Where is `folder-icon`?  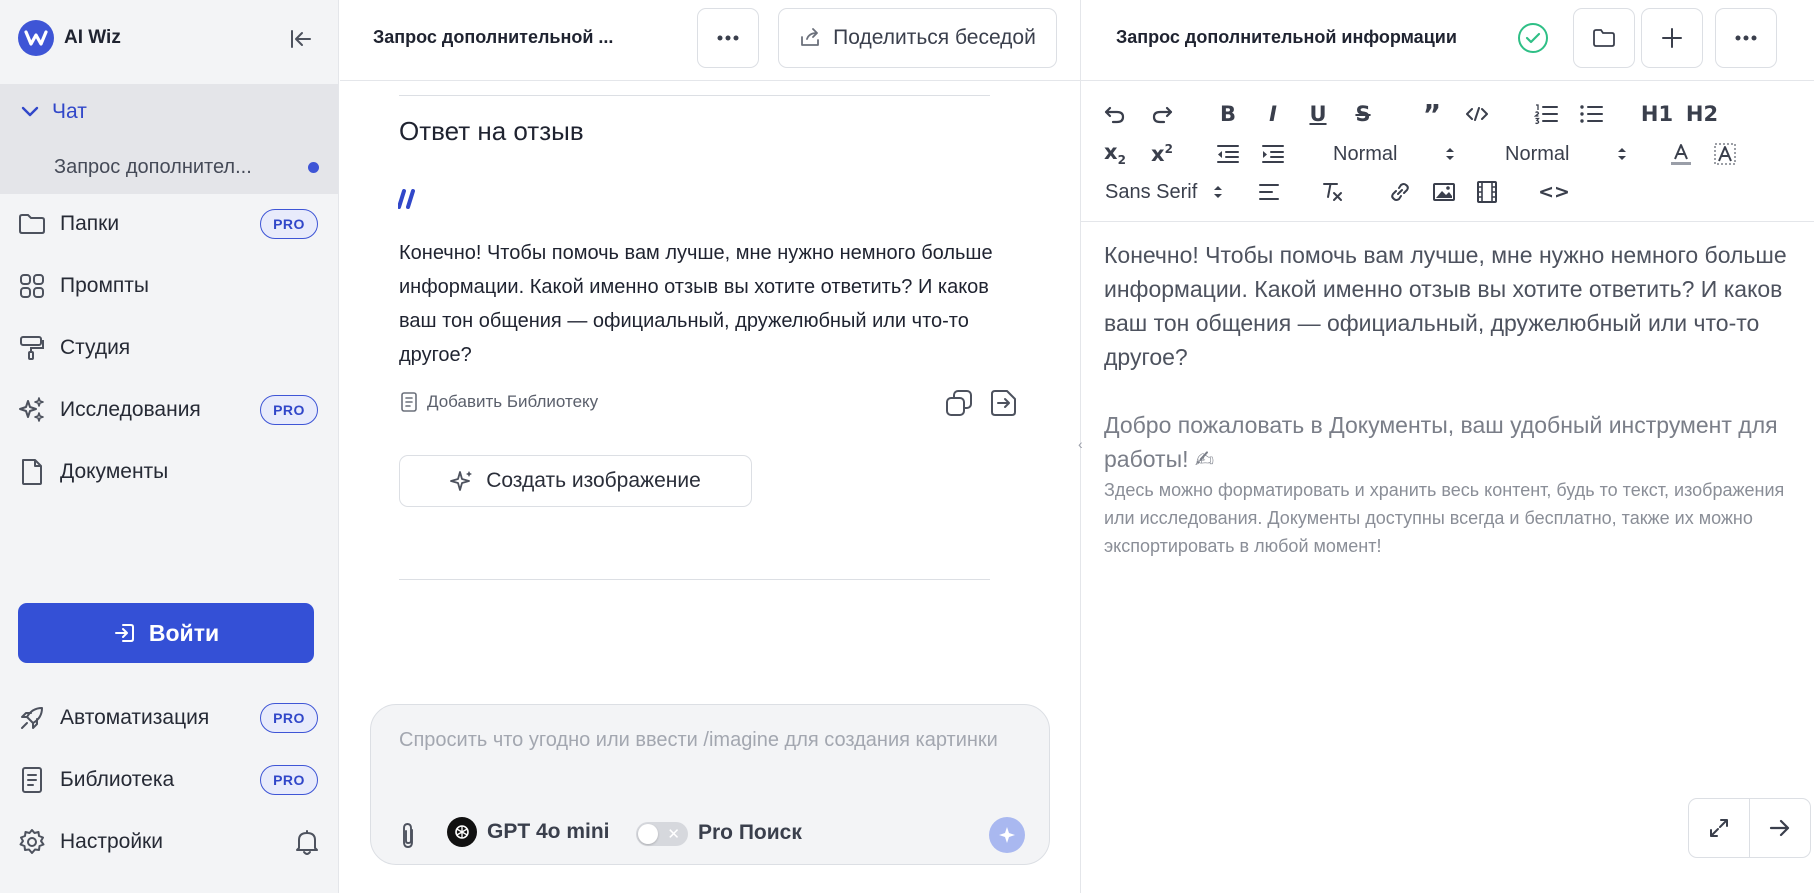 folder-icon is located at coordinates (32, 224).